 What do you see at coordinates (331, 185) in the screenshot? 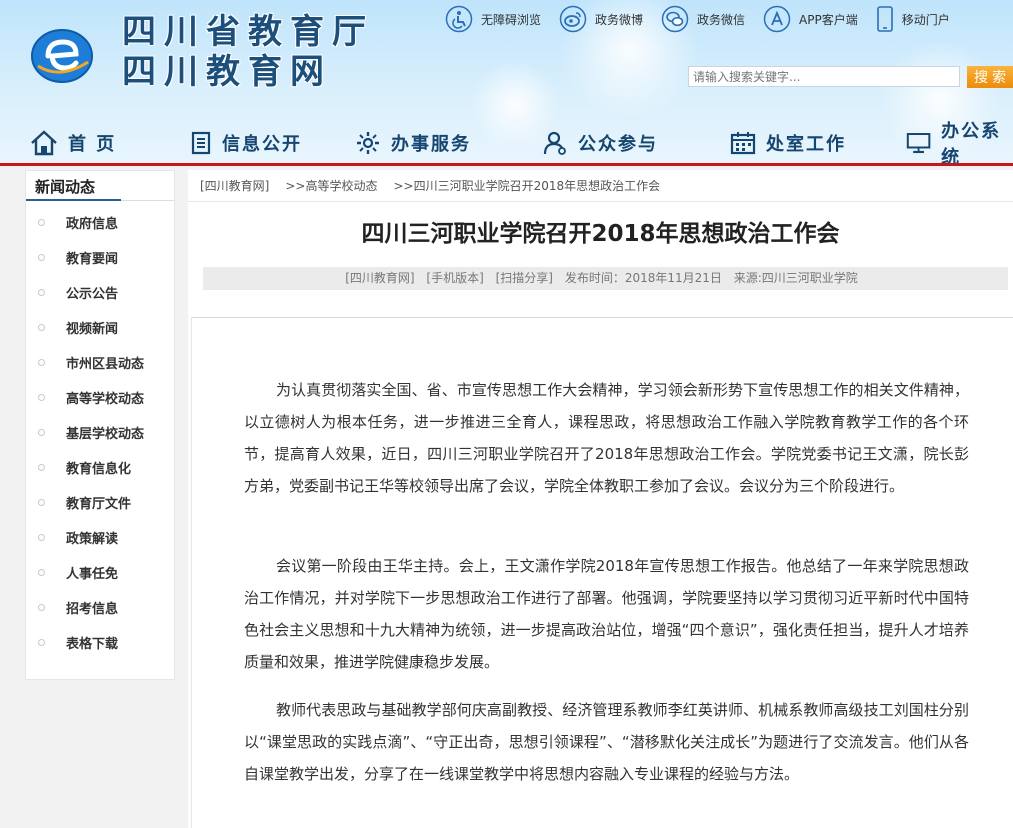
I see `breadcrumb-category: >>高等学校动态` at bounding box center [331, 185].